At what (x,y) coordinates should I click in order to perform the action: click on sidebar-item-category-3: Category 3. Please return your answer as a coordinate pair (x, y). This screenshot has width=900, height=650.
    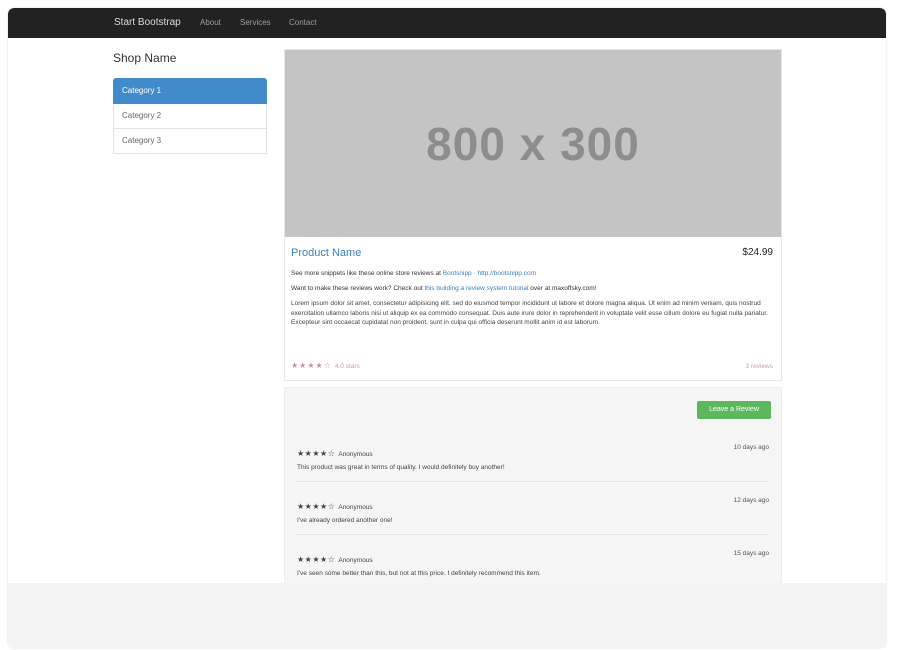
    Looking at the image, I should click on (190, 141).